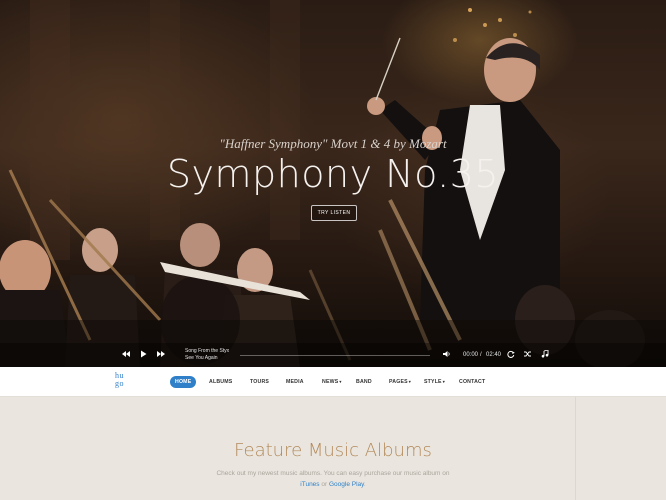  I want to click on nav-item-tours: TOURS, so click(259, 382).